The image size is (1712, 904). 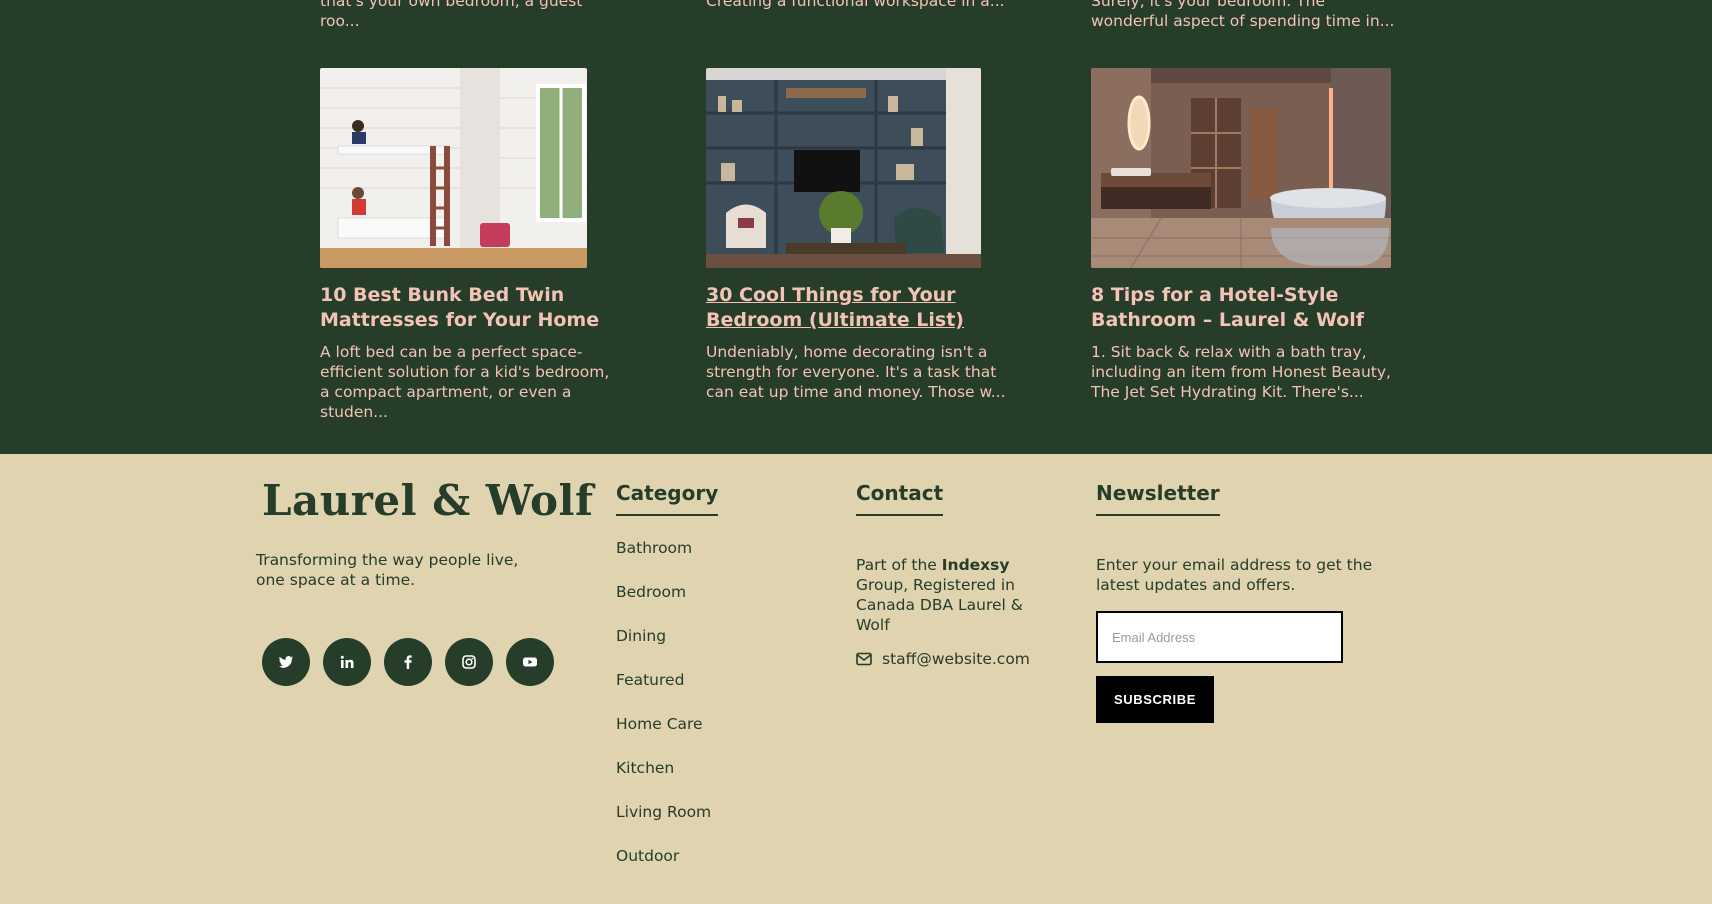 I want to click on youtube-button, so click(x=530, y=662).